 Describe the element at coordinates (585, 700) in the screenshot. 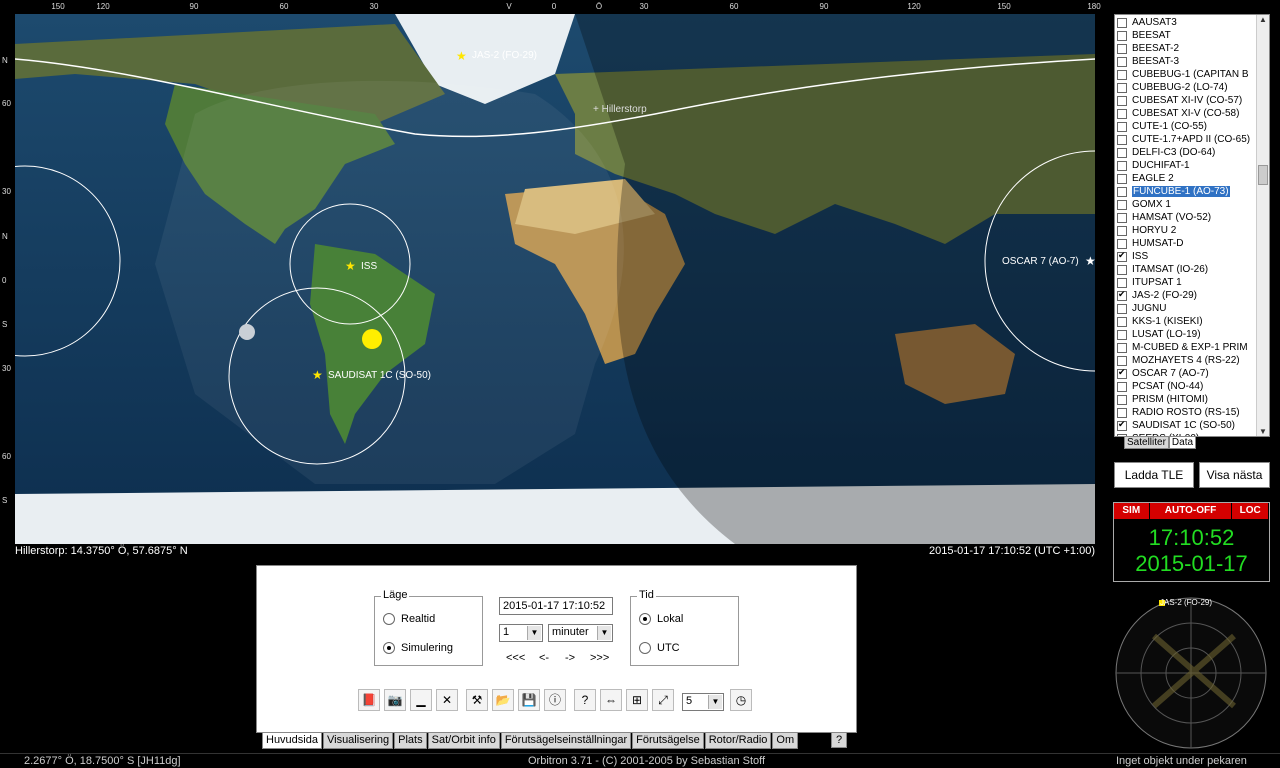

I see `help-cursor-icon: ?` at that location.